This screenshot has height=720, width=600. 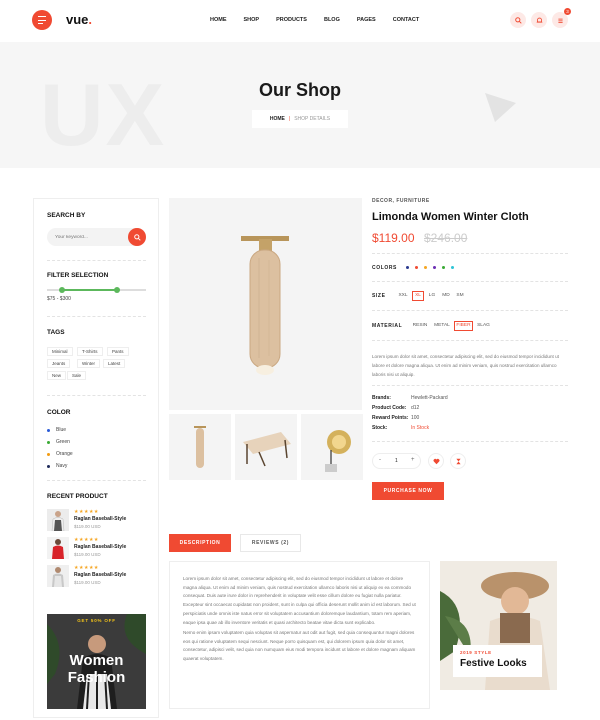 I want to click on size-label: SIZE, so click(x=379, y=296).